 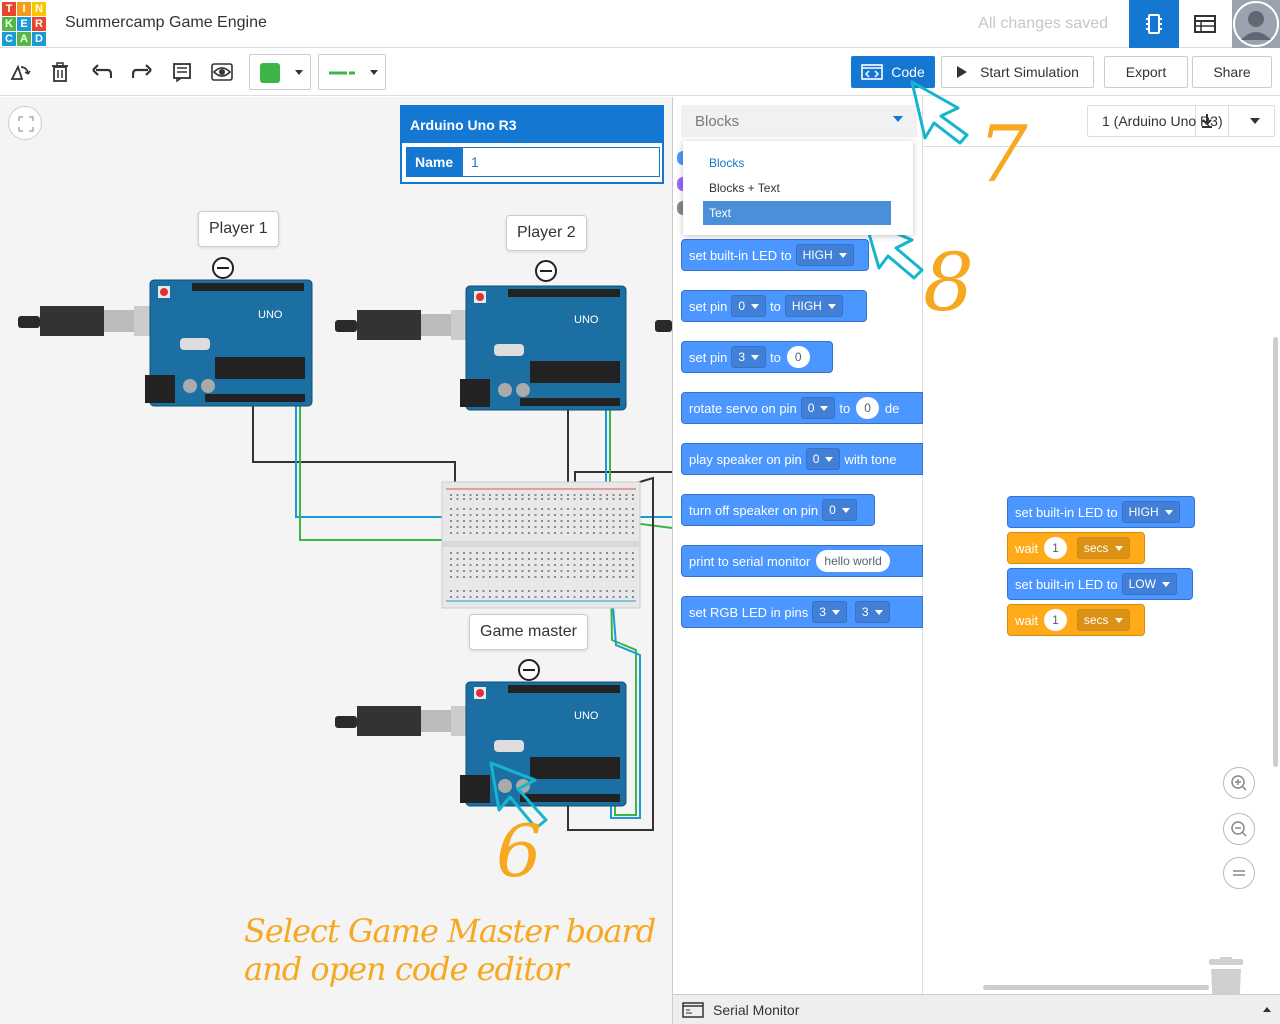 I want to click on block-dropdown: LOW, so click(x=1149, y=584).